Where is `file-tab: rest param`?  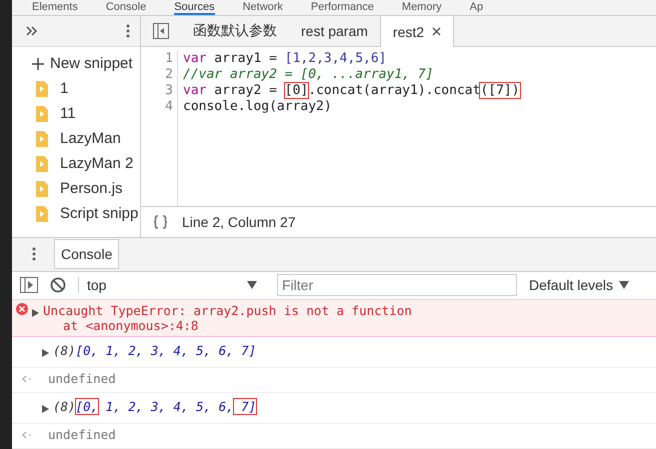 file-tab: rest param is located at coordinates (334, 31).